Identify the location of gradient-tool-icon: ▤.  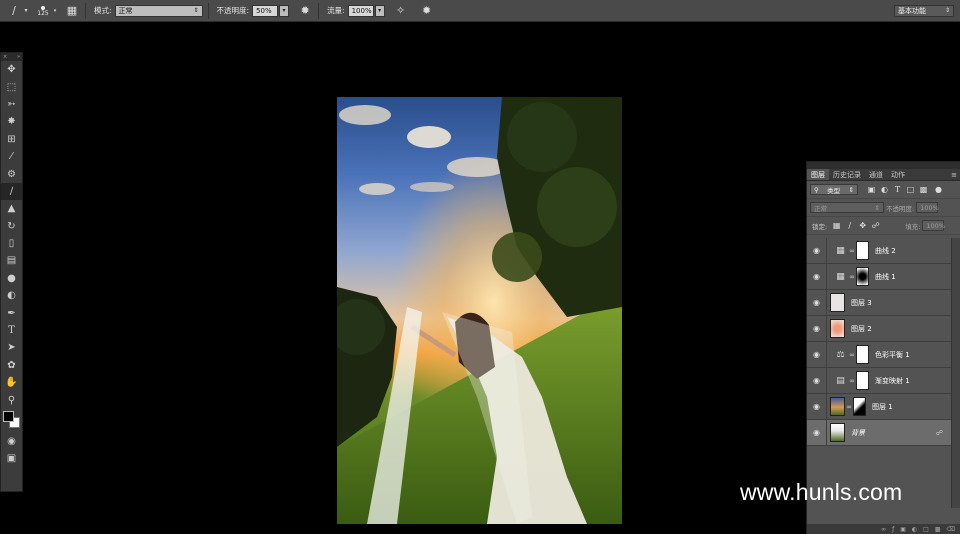
(11, 260).